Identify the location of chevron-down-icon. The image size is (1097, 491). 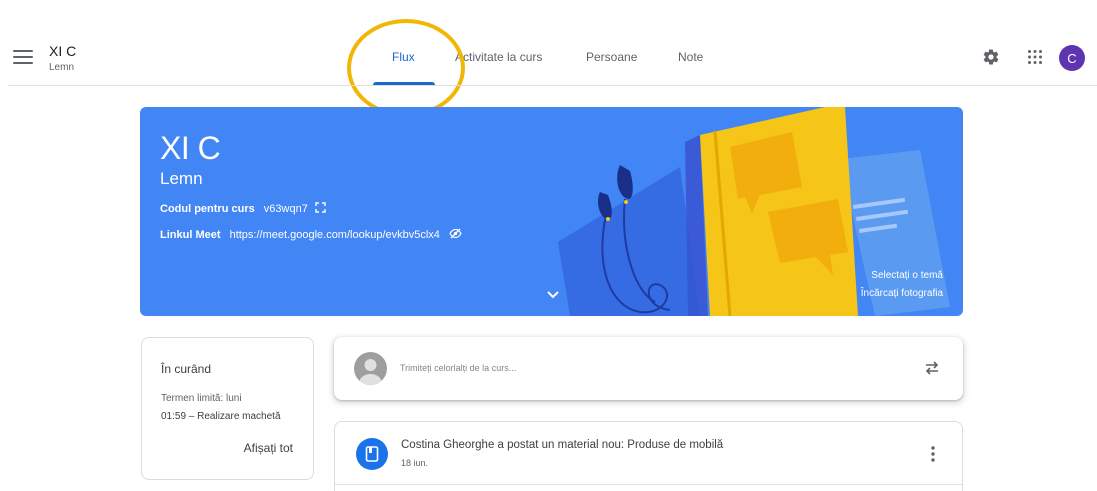
(553, 295).